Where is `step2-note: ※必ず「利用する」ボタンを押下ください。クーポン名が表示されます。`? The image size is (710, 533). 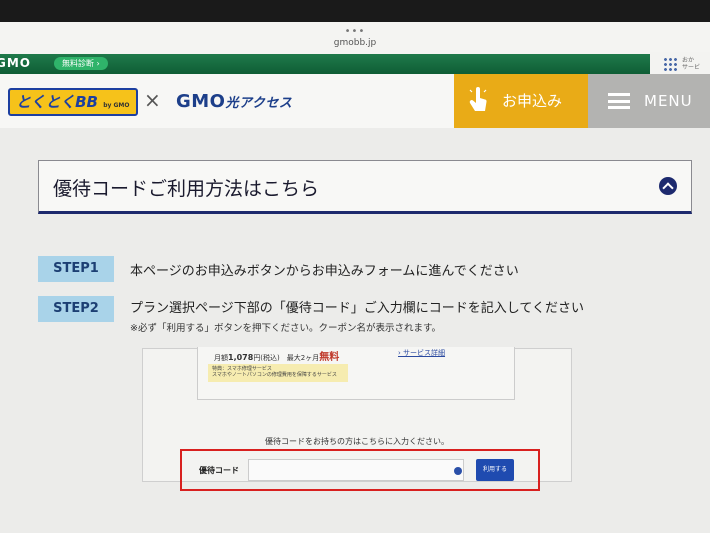 step2-note: ※必ず「利用する」ボタンを押下ください。クーポン名が表示されます。 is located at coordinates (286, 328).